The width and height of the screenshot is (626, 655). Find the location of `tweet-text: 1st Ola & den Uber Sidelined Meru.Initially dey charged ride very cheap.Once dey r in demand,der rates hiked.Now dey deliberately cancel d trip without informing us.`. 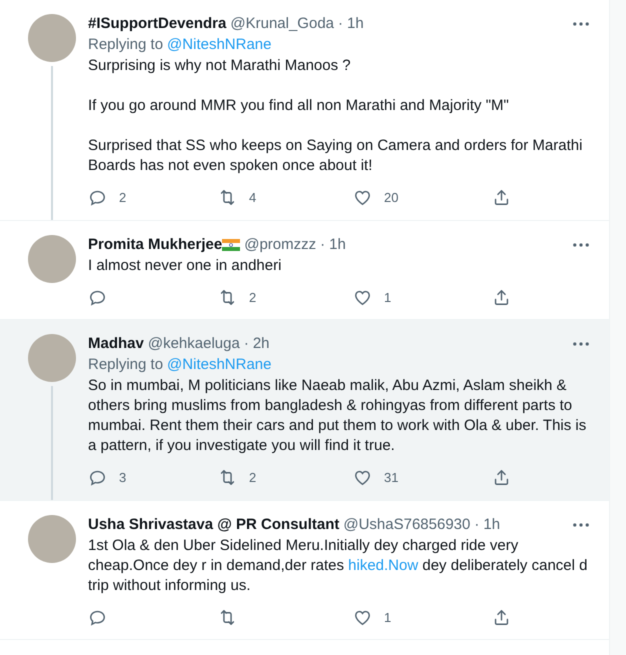

tweet-text: 1st Ola & den Uber Sidelined Meru.Initially dey charged ride very cheap.Once dey r in demand,der rates hiked.Now dey deliberately cancel d trip without informing us. is located at coordinates (338, 566).